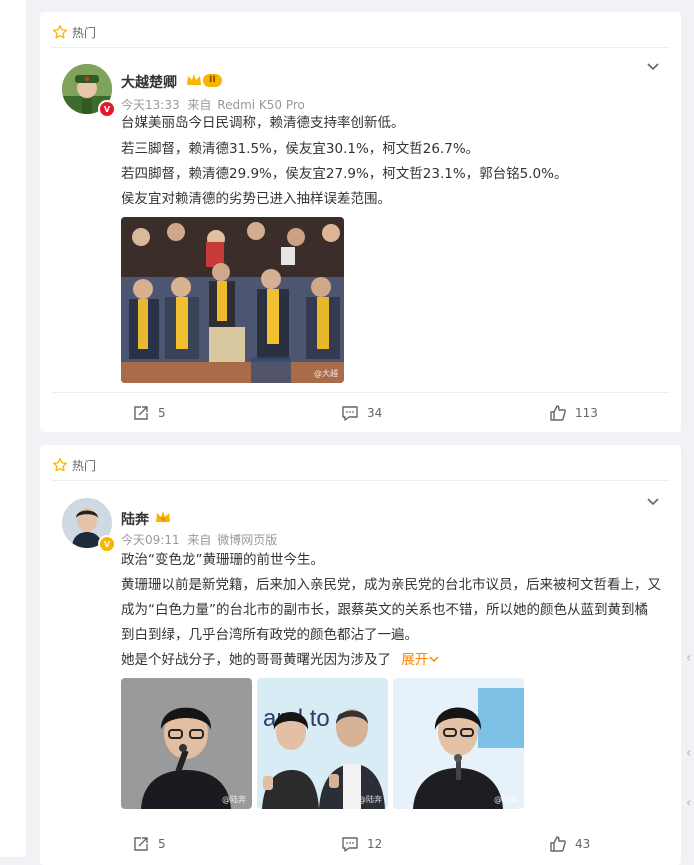 This screenshot has height=865, width=694. I want to click on comment-count: 34, so click(375, 413).